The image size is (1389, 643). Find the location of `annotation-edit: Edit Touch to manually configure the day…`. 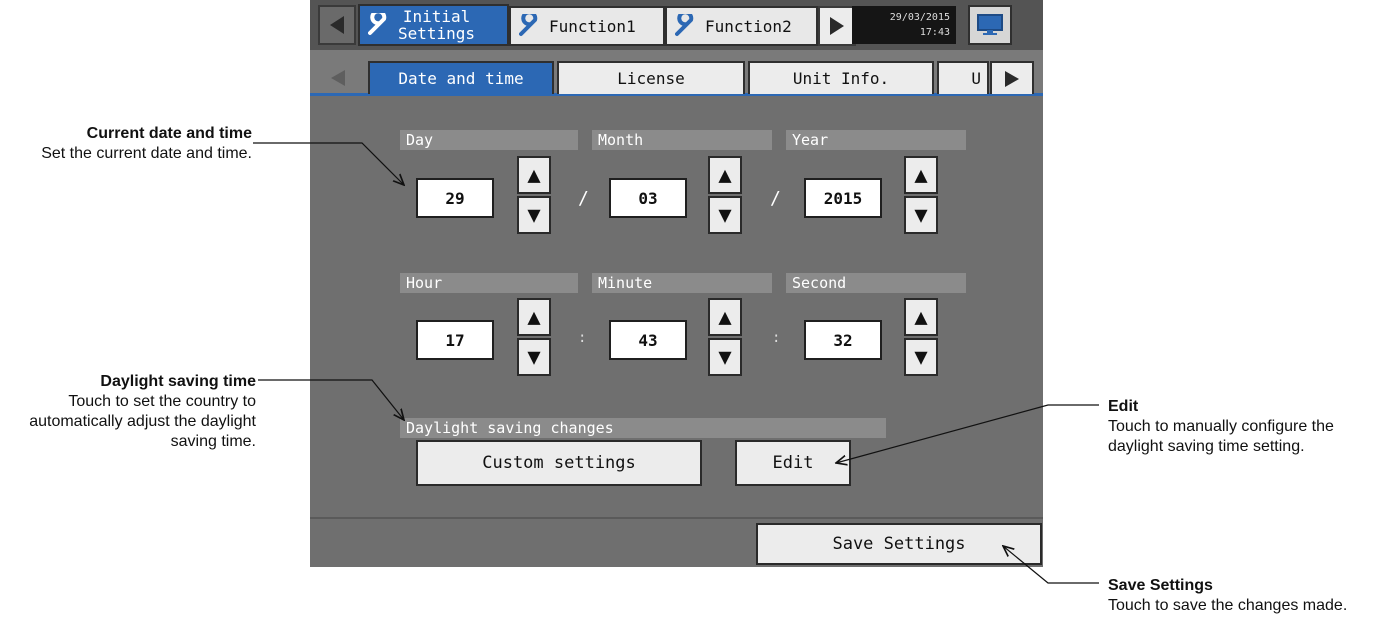

annotation-edit: Edit Touch to manually configure the day… is located at coordinates (1248, 427).